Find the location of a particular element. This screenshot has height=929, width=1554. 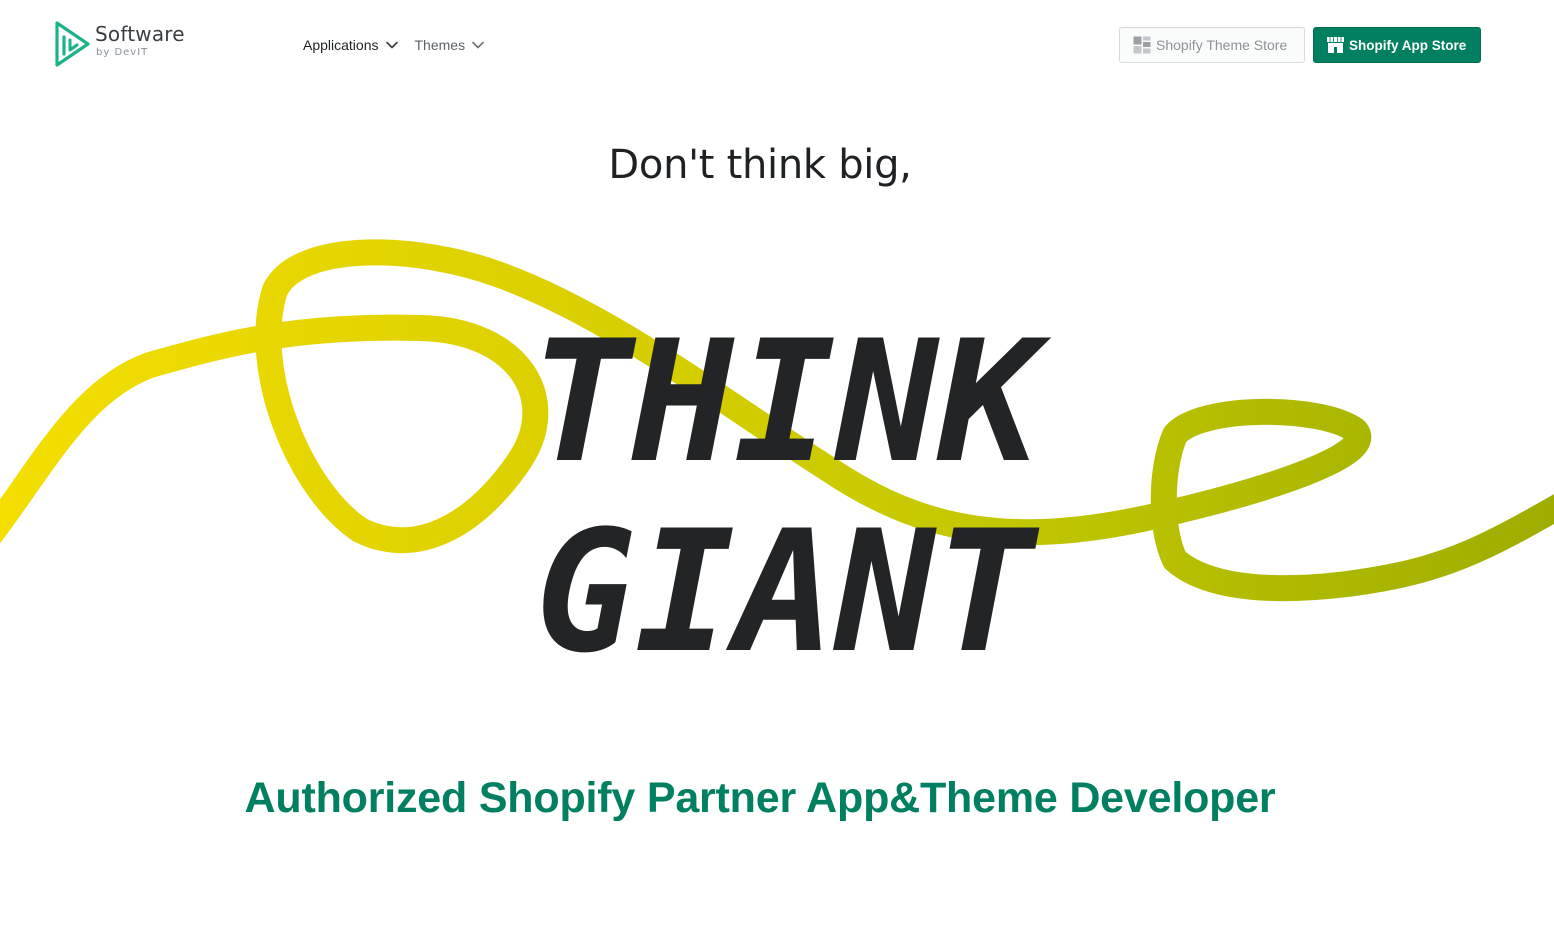

brand-logo: Software by DevIT is located at coordinates (129, 45).